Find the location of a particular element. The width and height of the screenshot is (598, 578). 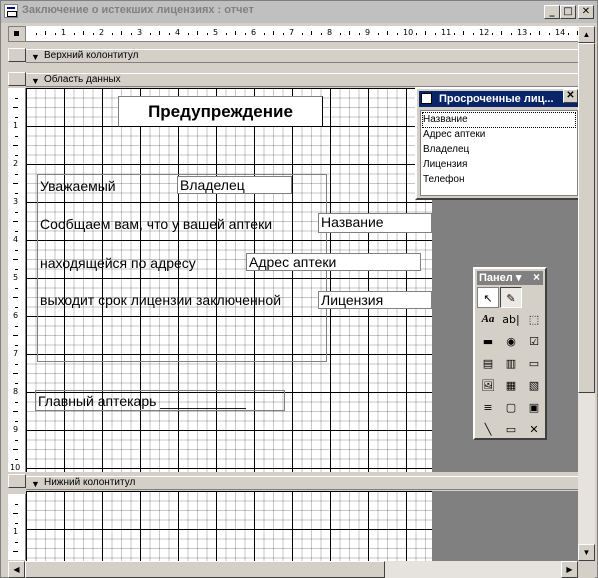

vertical-scrollbar: ▲ ▼ is located at coordinates (586, 293).